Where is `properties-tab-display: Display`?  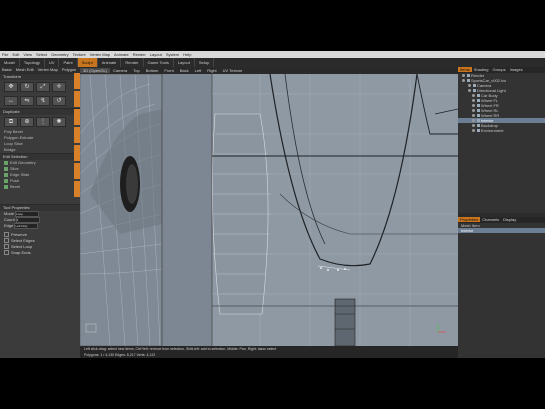
properties-tab-display: Display is located at coordinates (509, 219).